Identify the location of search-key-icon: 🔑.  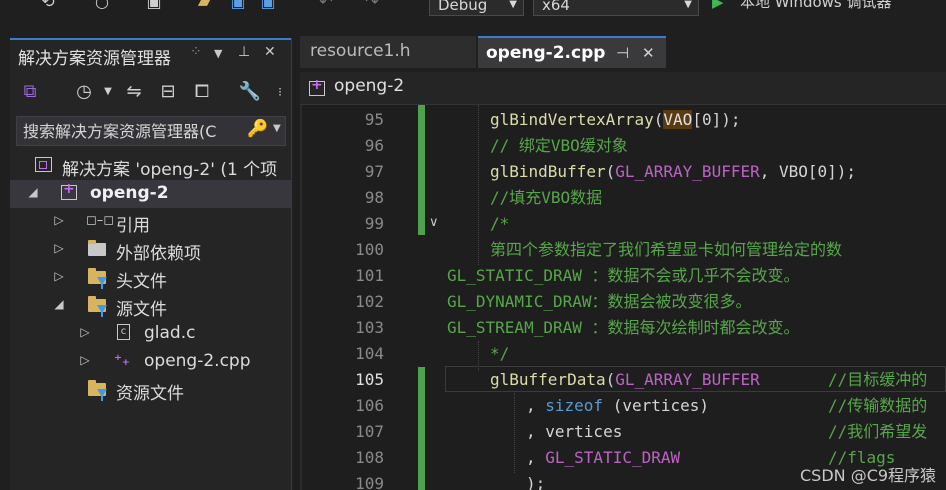
(257, 129).